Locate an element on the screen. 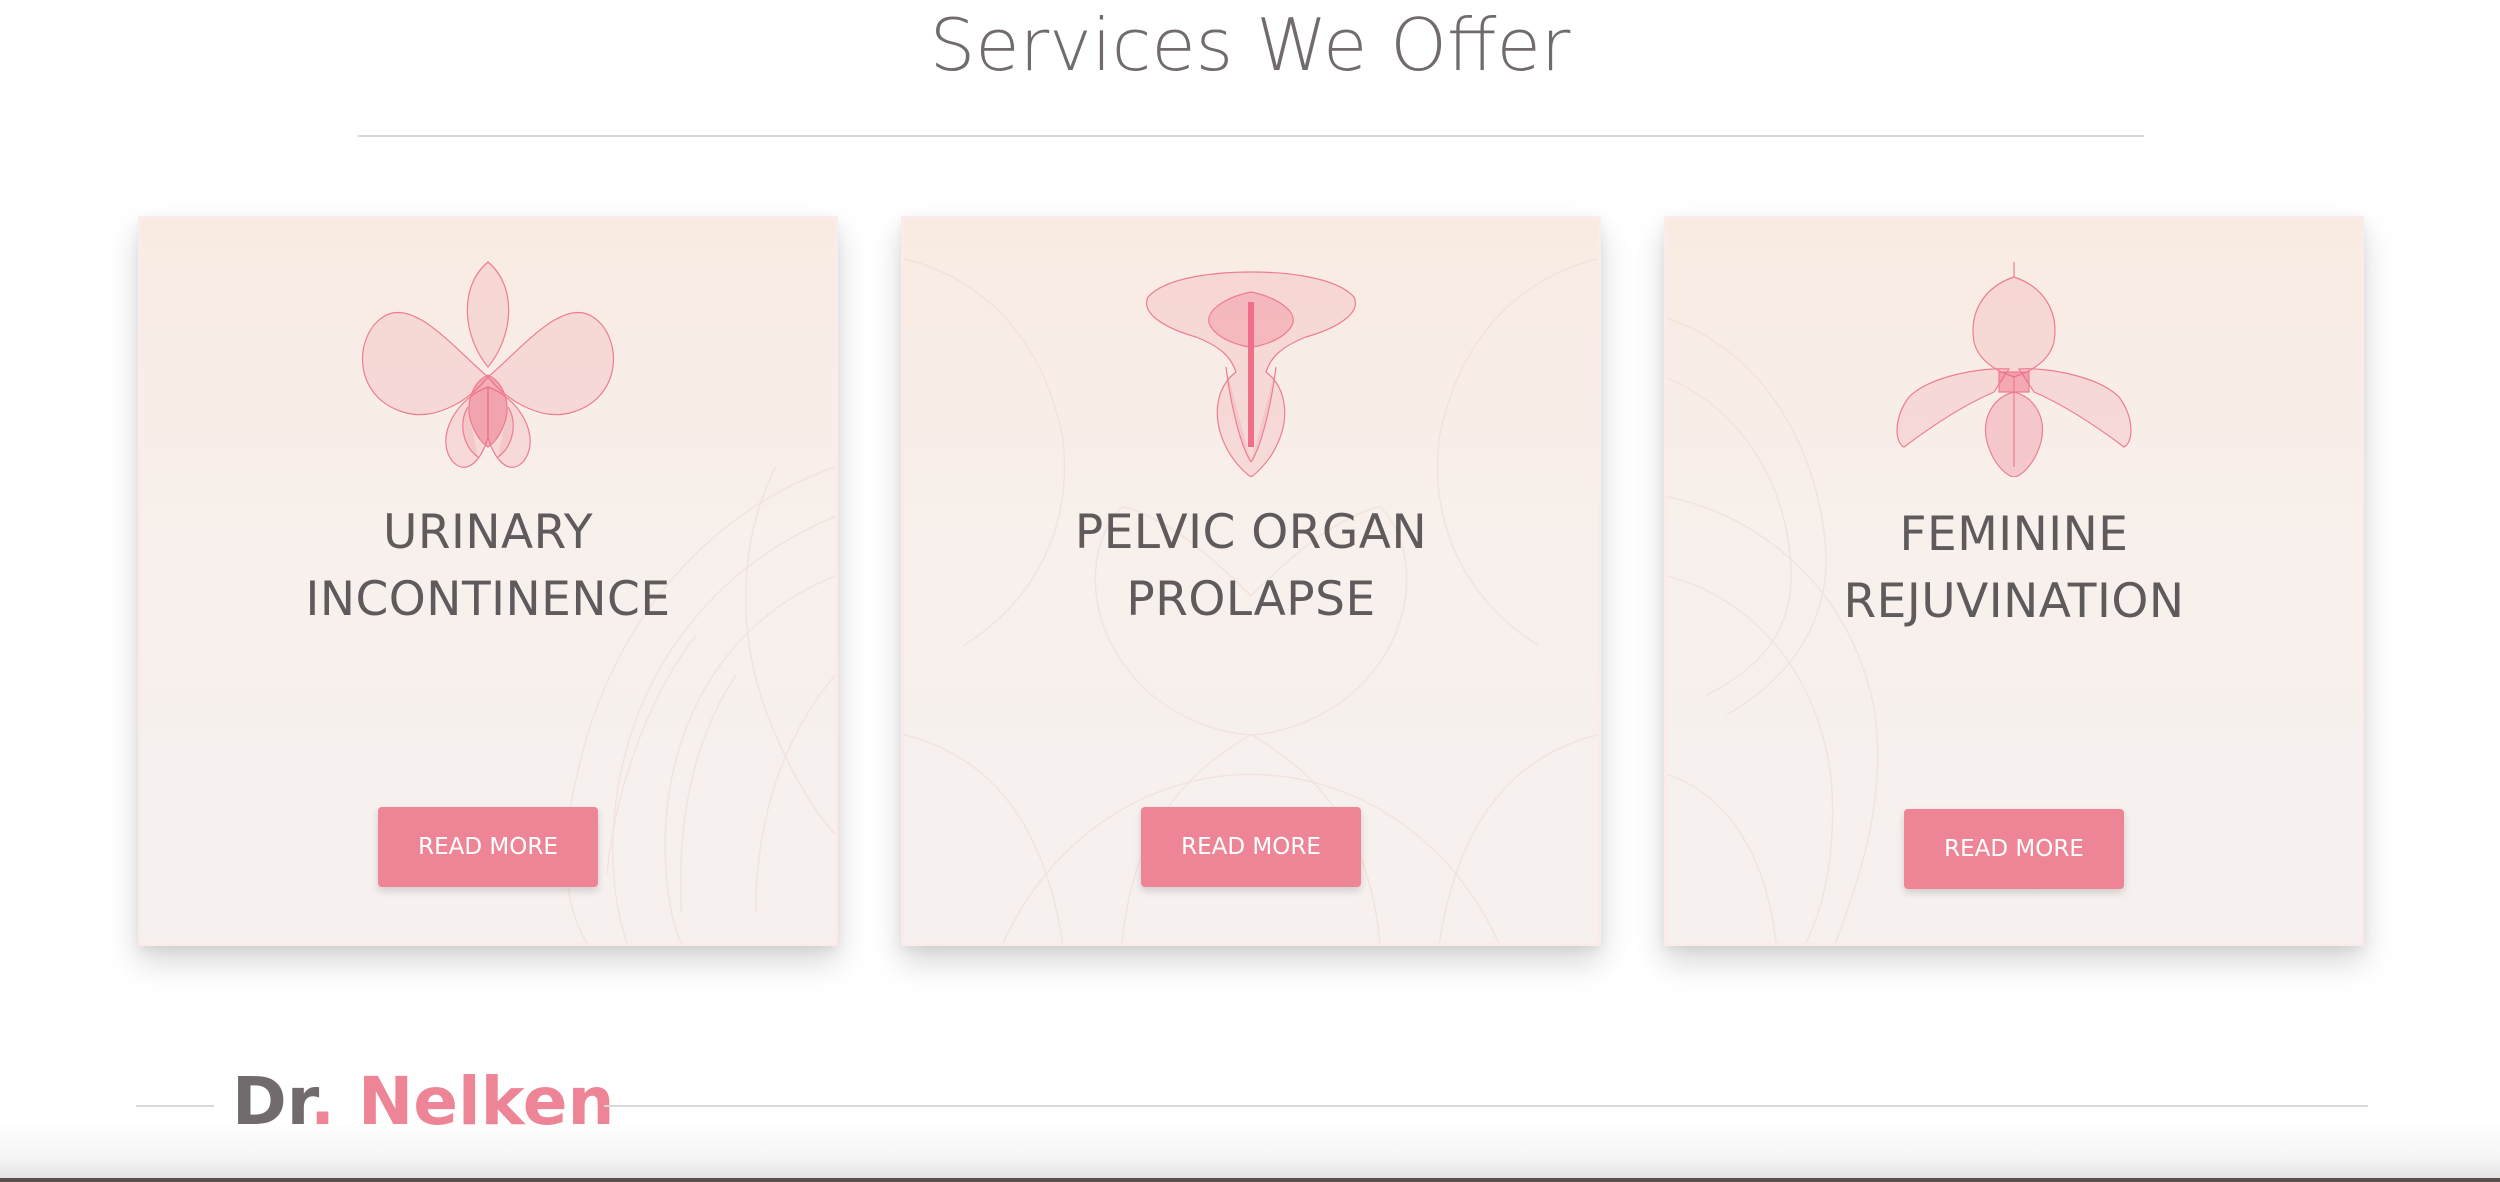 The height and width of the screenshot is (1182, 2500). calla-flower-icon is located at coordinates (1251, 374).